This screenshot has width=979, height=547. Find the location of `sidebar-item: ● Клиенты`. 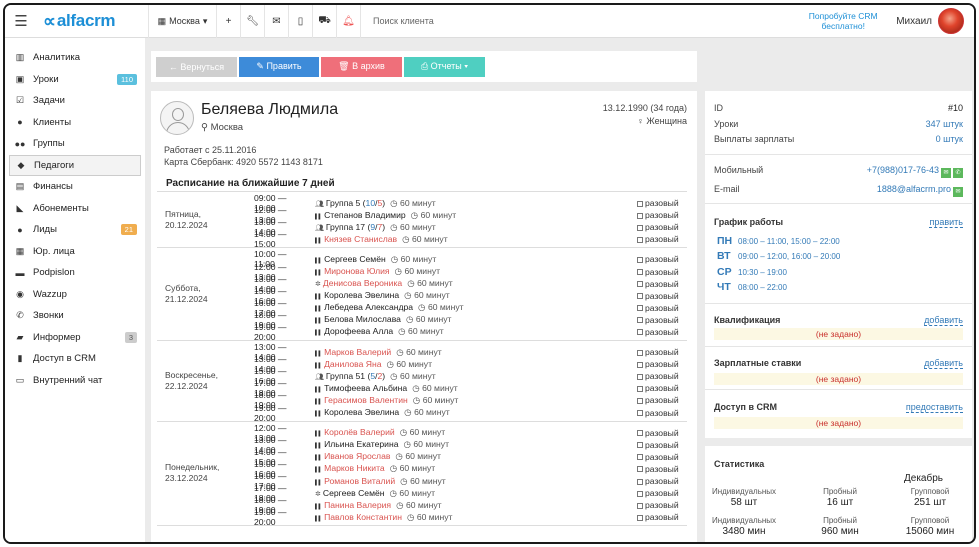

sidebar-item: ● Клиенты is located at coordinates (75, 123).